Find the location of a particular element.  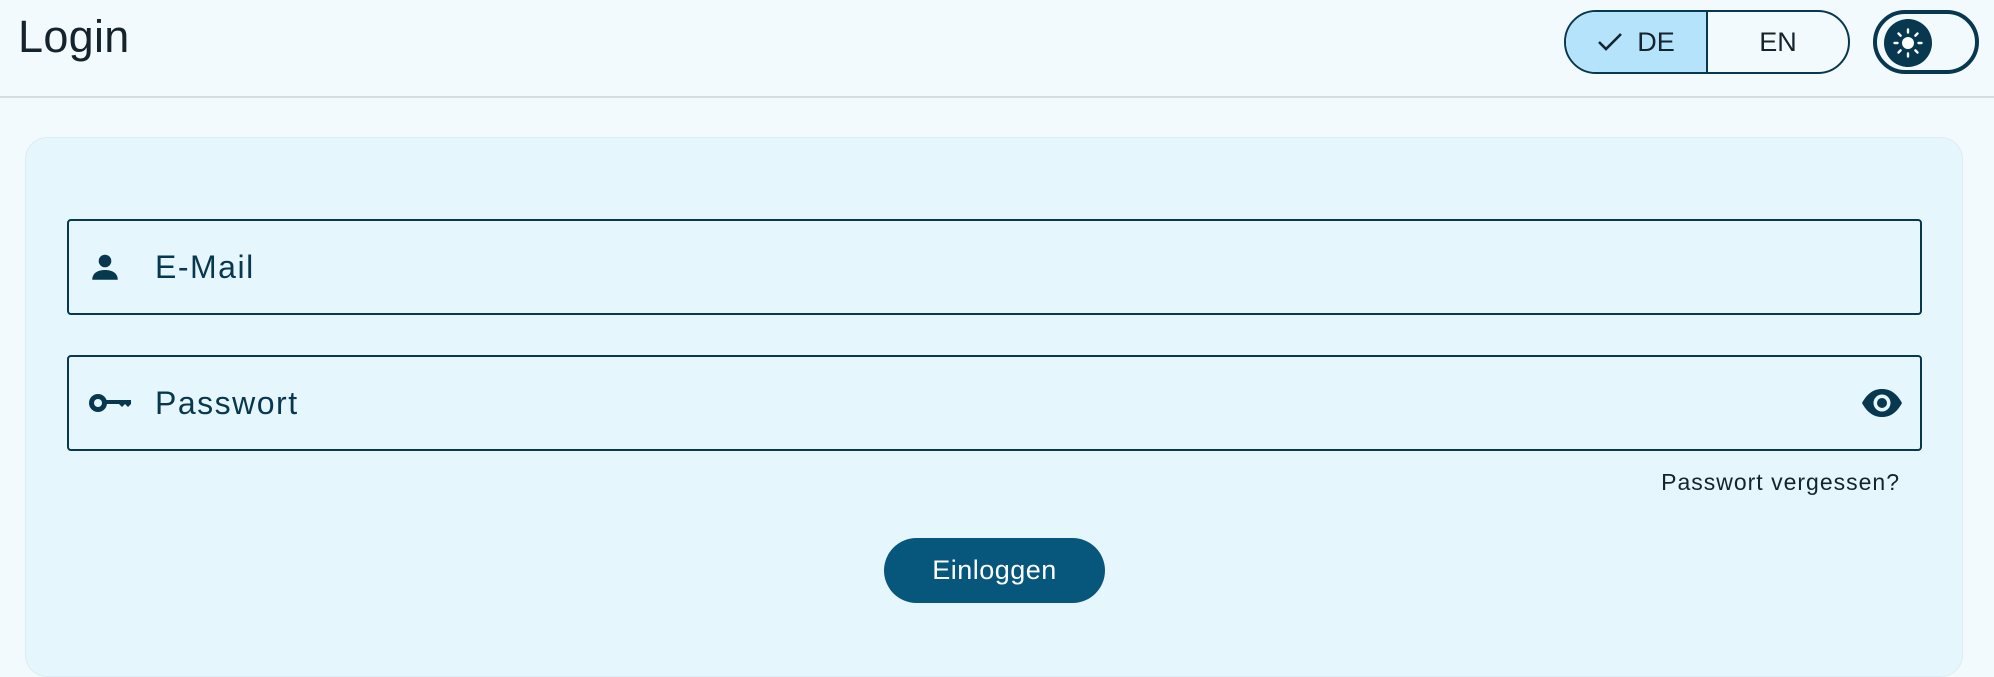

email-field is located at coordinates (994, 267).